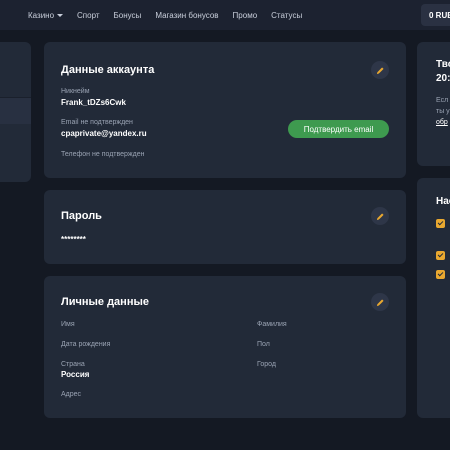 The image size is (450, 450). I want to click on sidebar-item-active, so click(15, 111).